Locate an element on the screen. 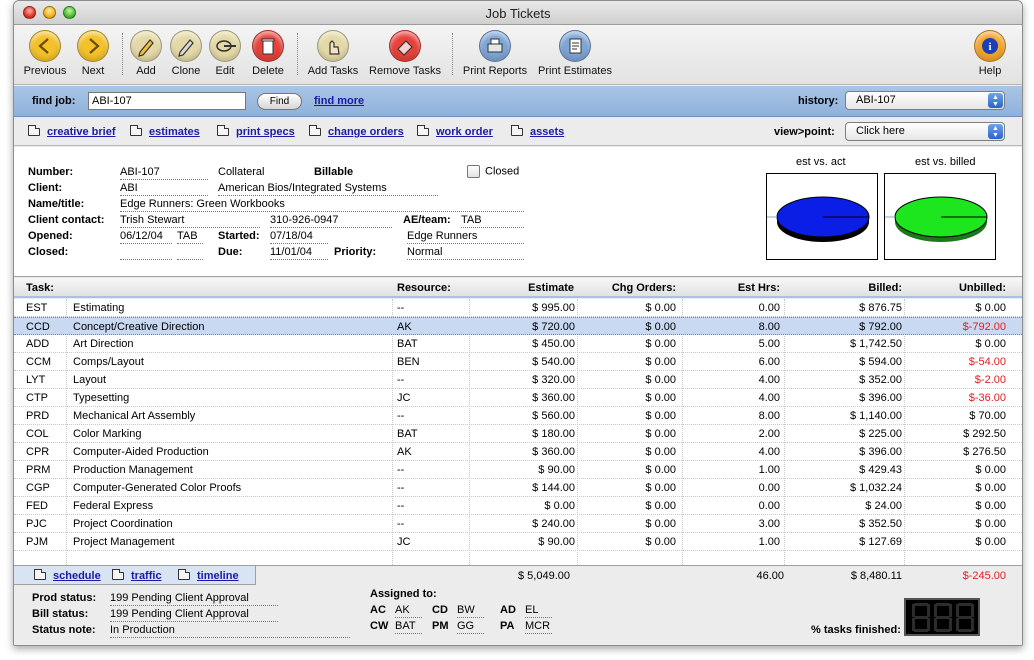  cell-code: CCM is located at coordinates (39, 362).